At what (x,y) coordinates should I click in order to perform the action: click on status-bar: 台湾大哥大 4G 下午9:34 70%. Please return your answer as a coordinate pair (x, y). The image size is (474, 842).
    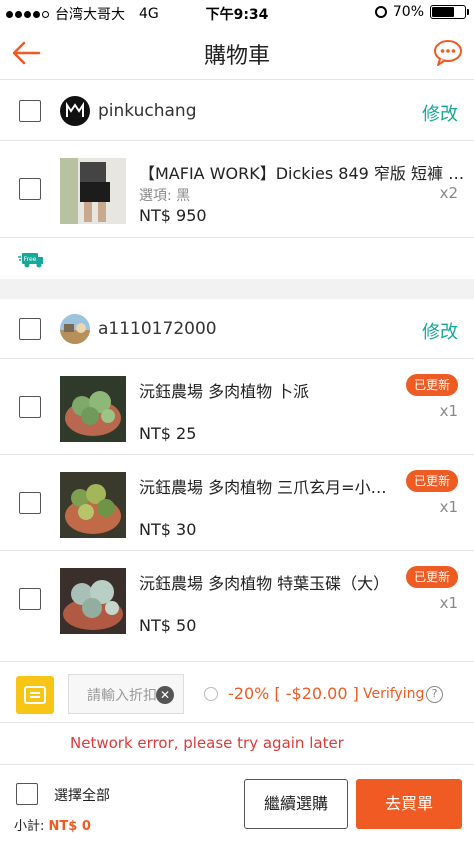
    Looking at the image, I should click on (237, 13).